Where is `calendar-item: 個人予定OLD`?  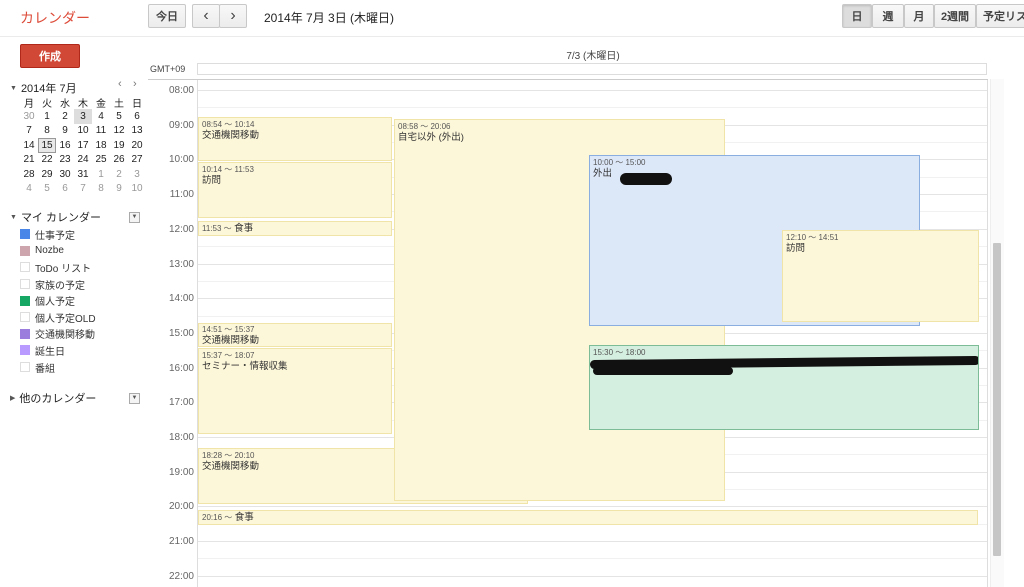 calendar-item: 個人予定OLD is located at coordinates (82, 317).